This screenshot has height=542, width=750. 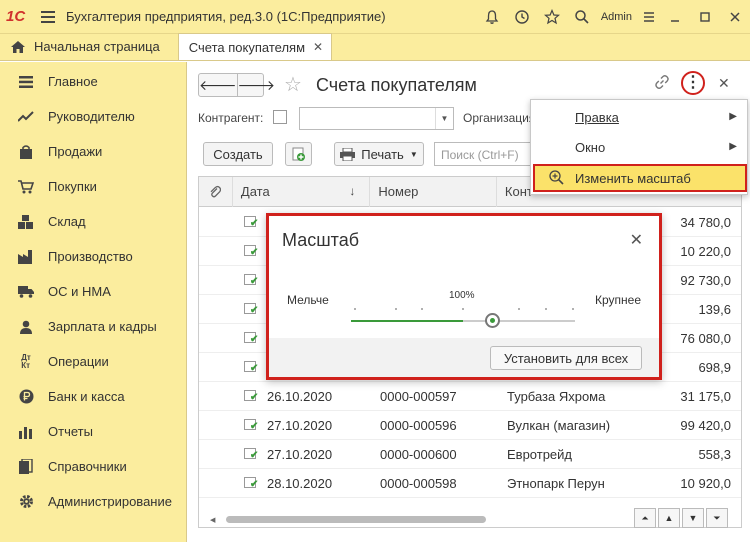 I want to click on zoom-icon, so click(x=556, y=179).